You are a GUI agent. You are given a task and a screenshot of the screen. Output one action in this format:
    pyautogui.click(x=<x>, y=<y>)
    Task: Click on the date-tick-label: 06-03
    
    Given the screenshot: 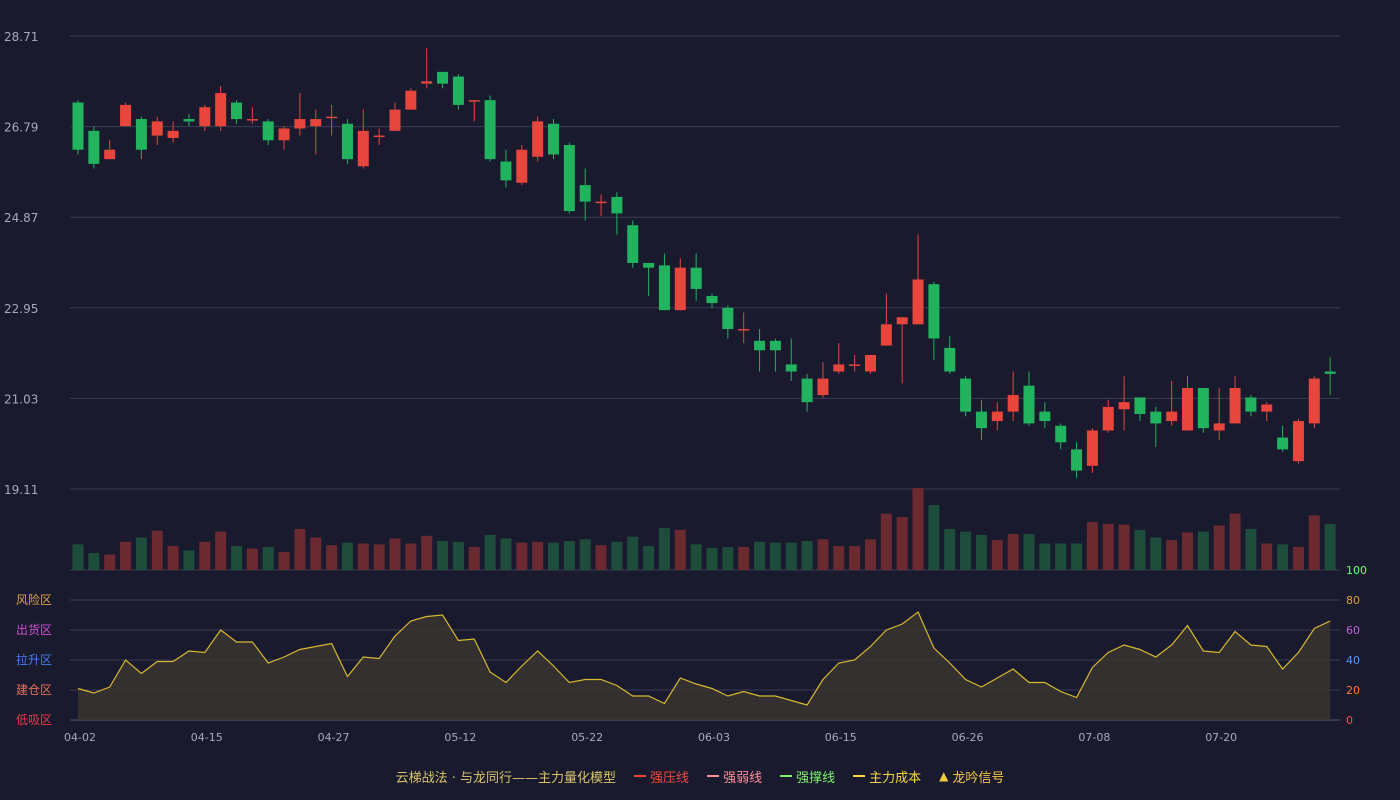 What is the action you would take?
    pyautogui.click(x=714, y=737)
    